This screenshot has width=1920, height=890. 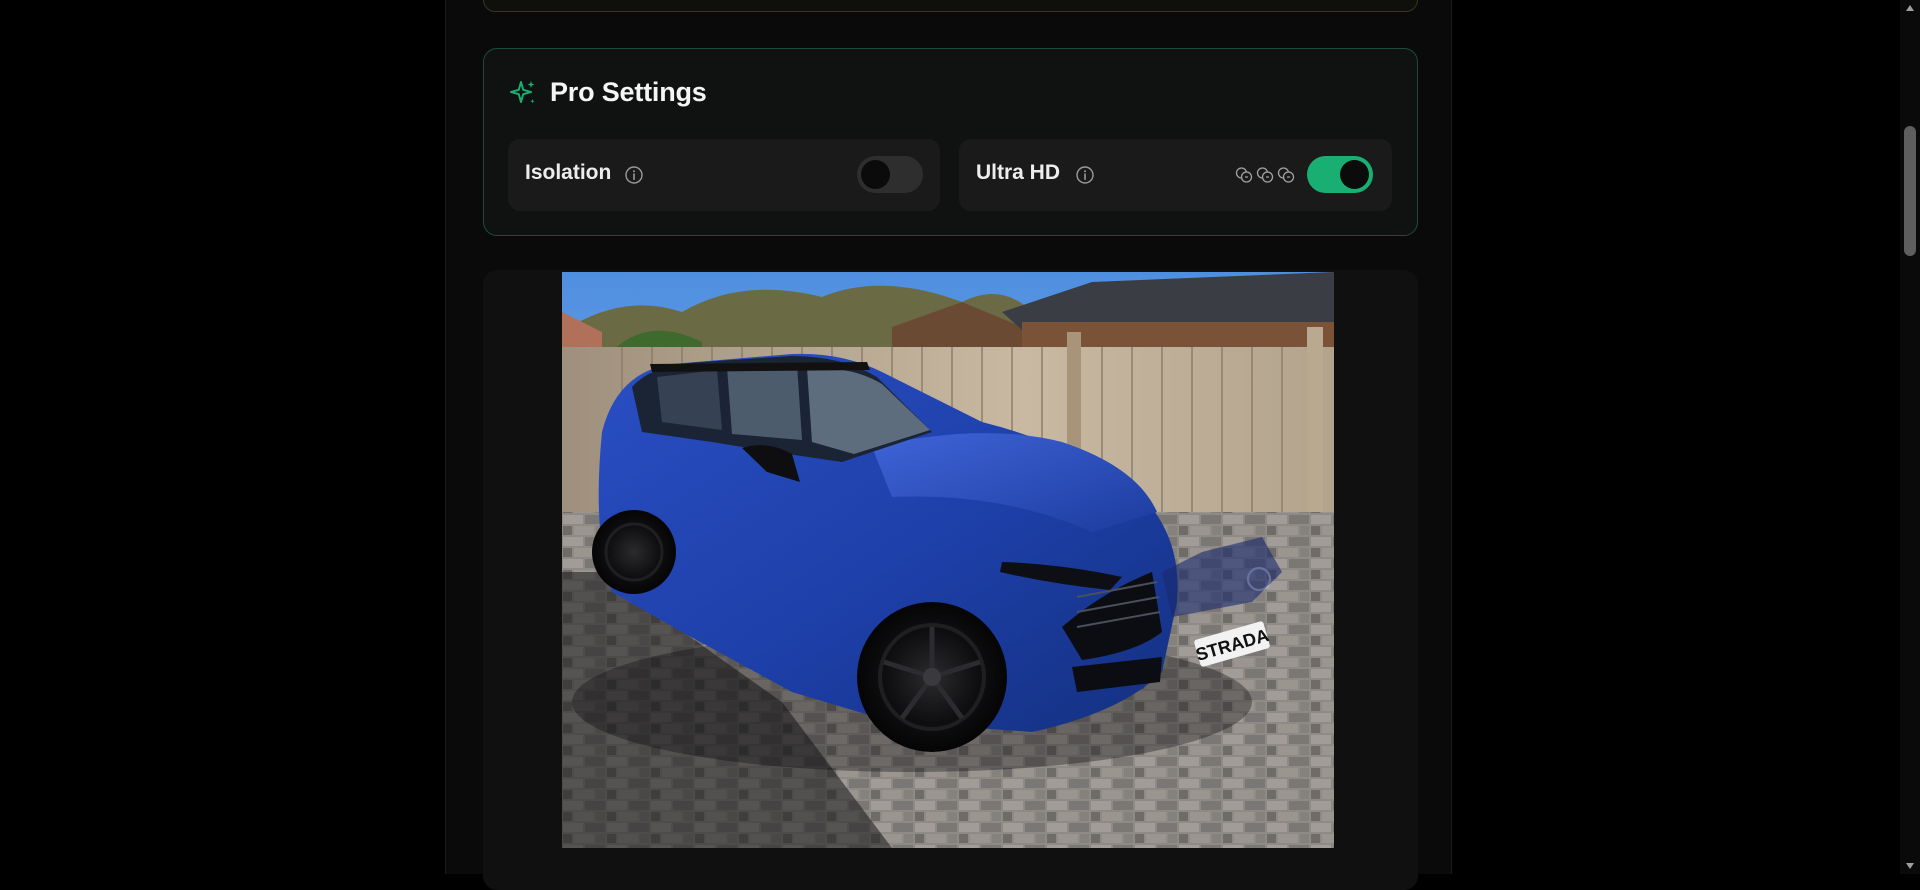 I want to click on scroll-up-icon, so click(x=1910, y=8).